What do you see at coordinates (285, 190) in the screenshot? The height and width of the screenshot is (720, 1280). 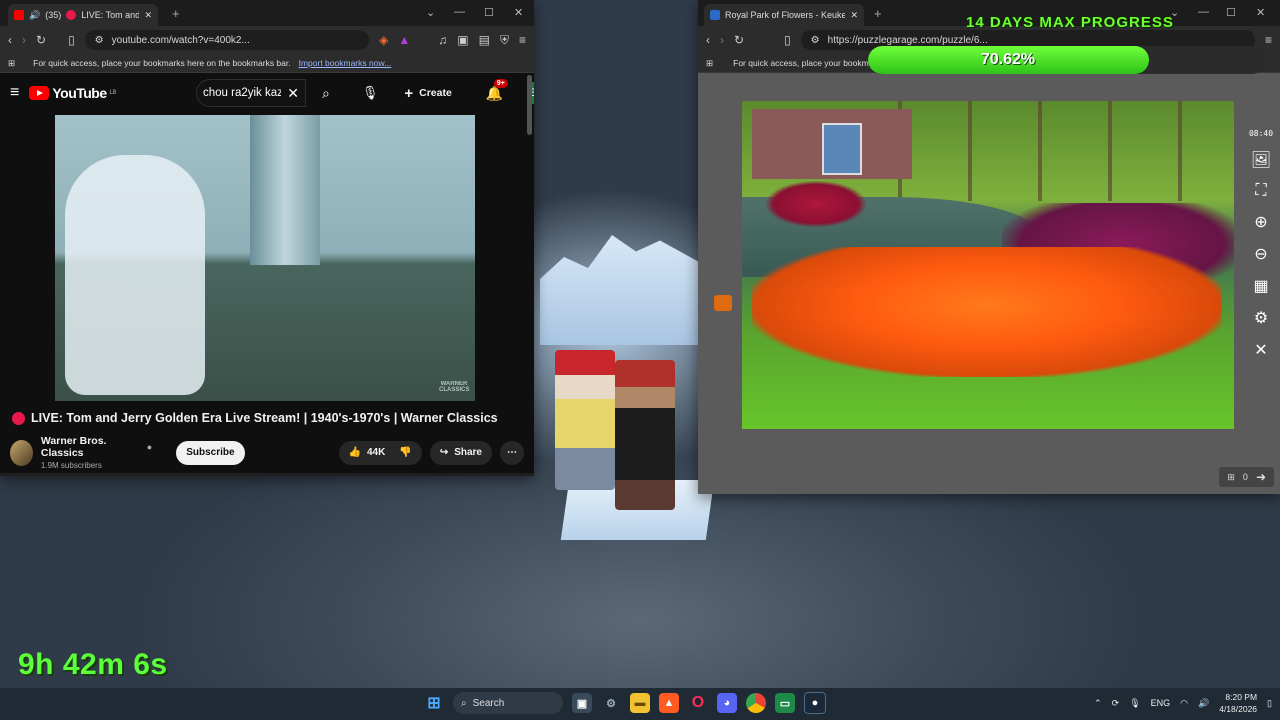 I see `video-frame-pillar` at bounding box center [285, 190].